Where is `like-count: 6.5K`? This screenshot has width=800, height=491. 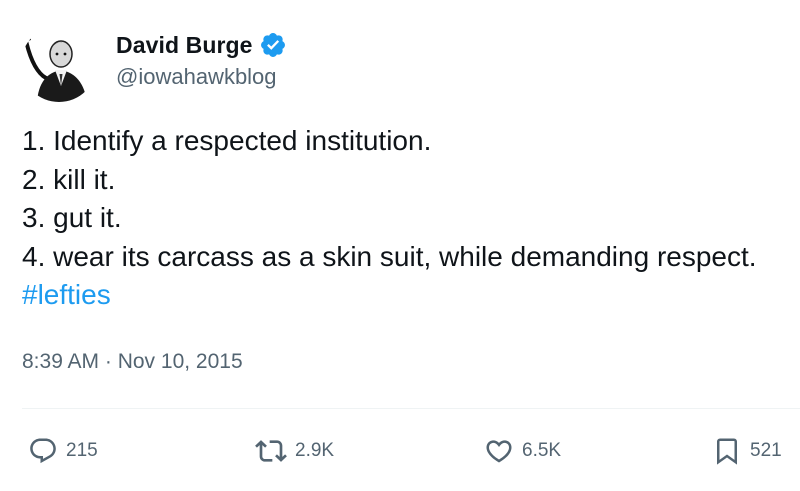
like-count: 6.5K is located at coordinates (542, 450).